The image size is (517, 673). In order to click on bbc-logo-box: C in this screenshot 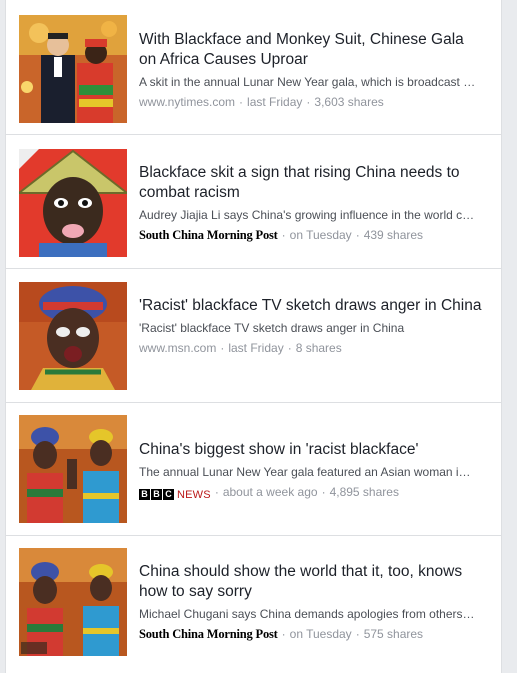, I will do `click(168, 494)`.